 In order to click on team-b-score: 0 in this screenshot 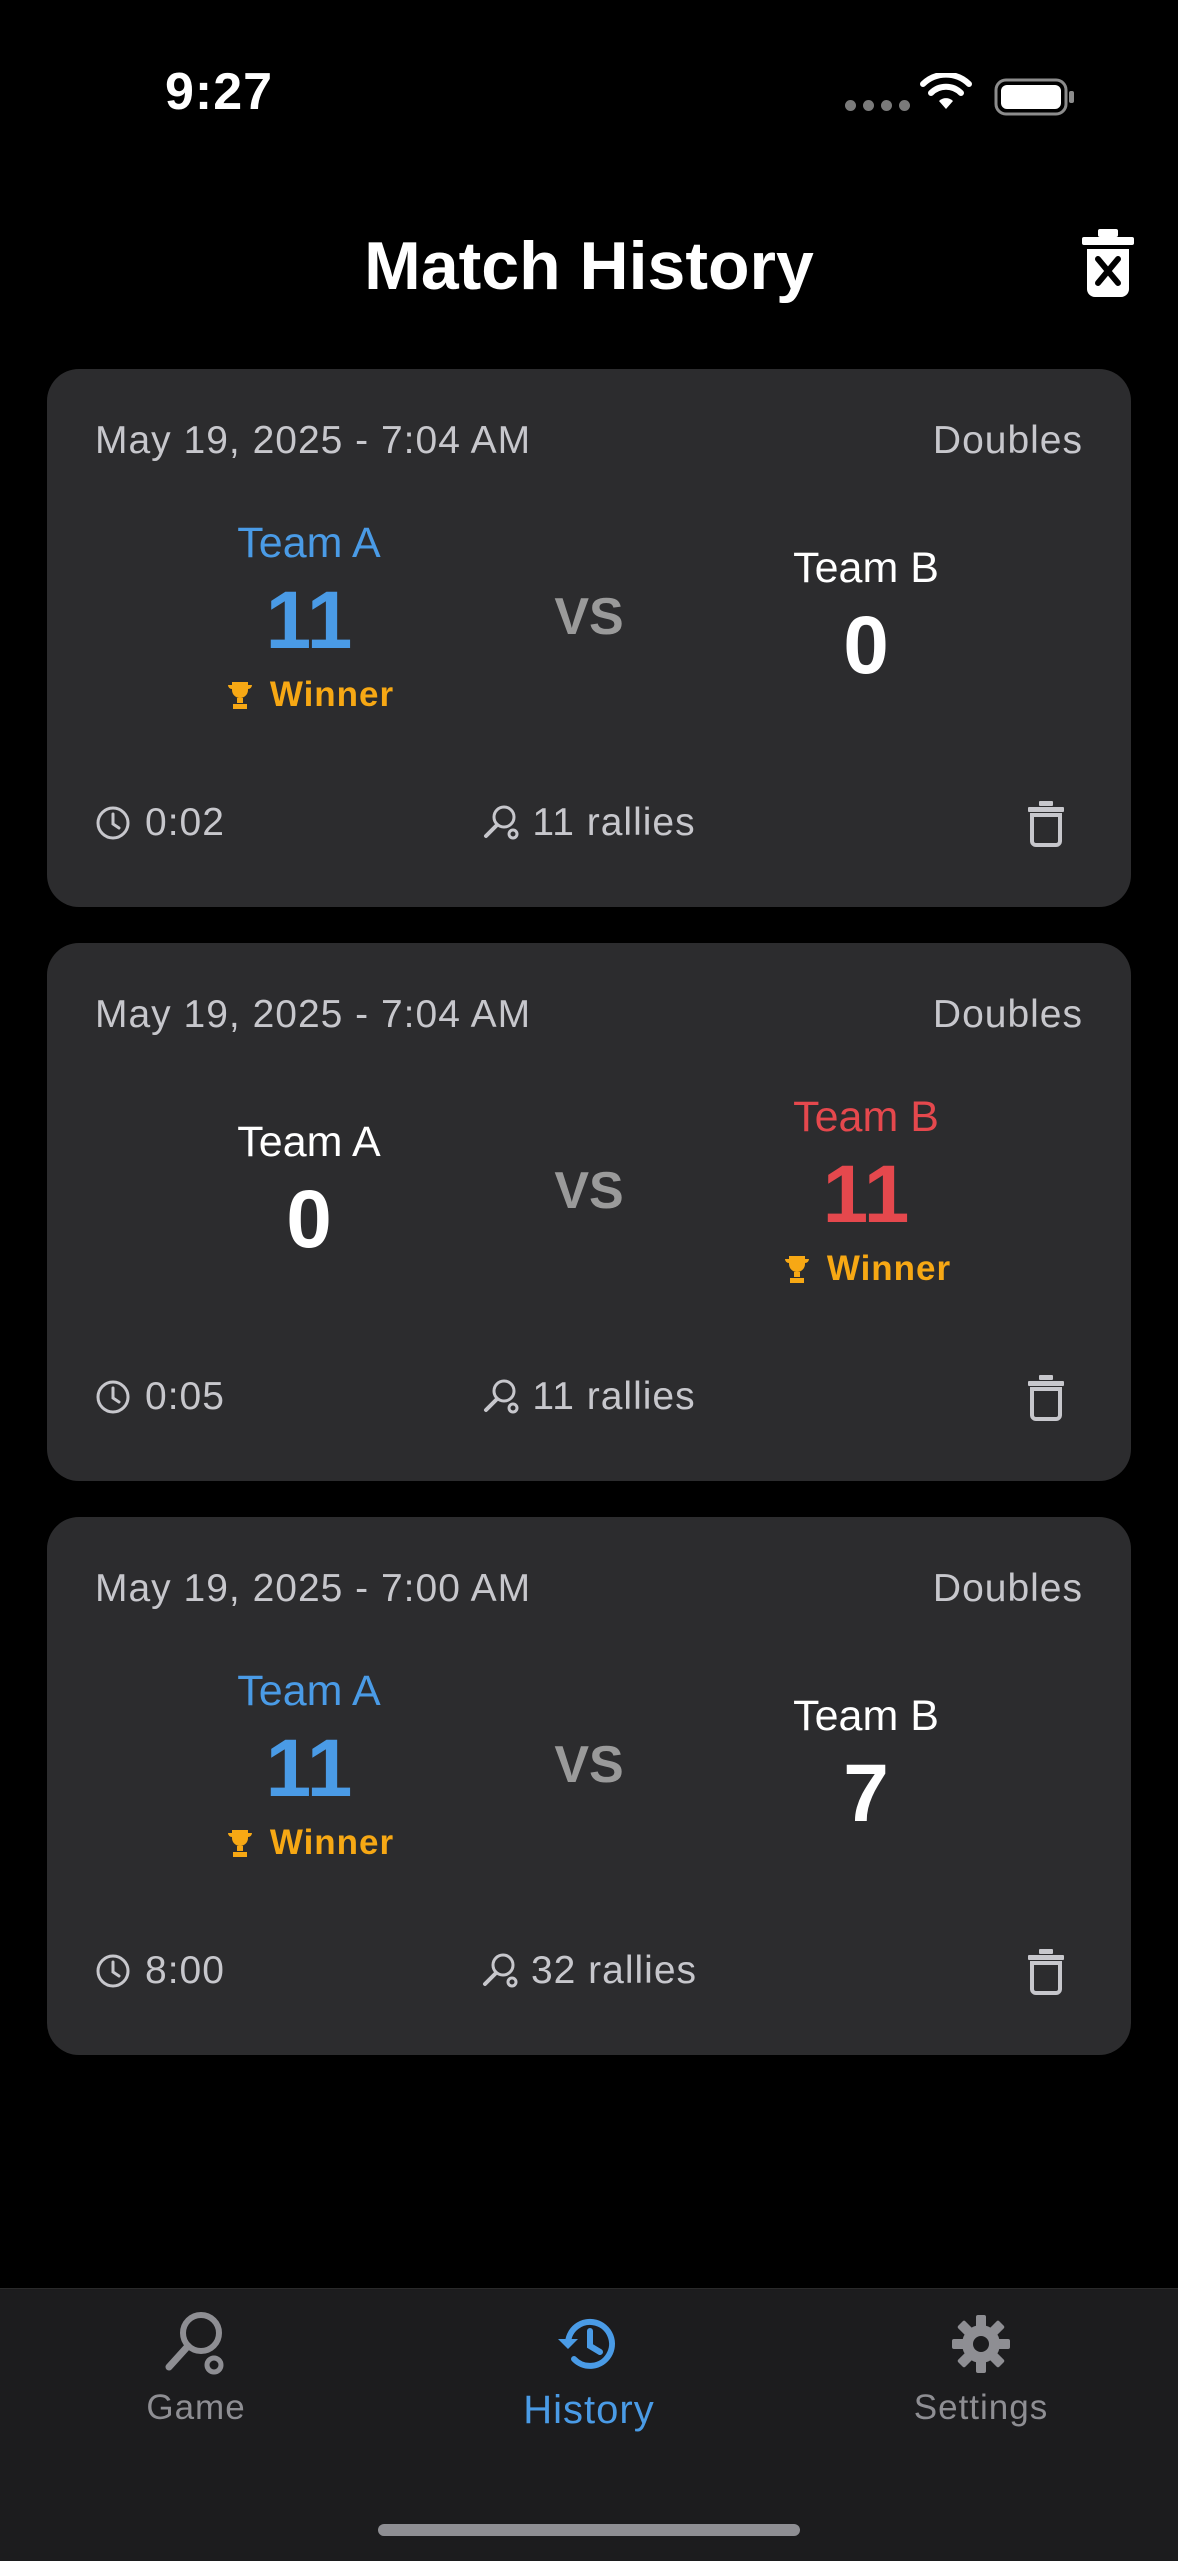, I will do `click(866, 645)`.